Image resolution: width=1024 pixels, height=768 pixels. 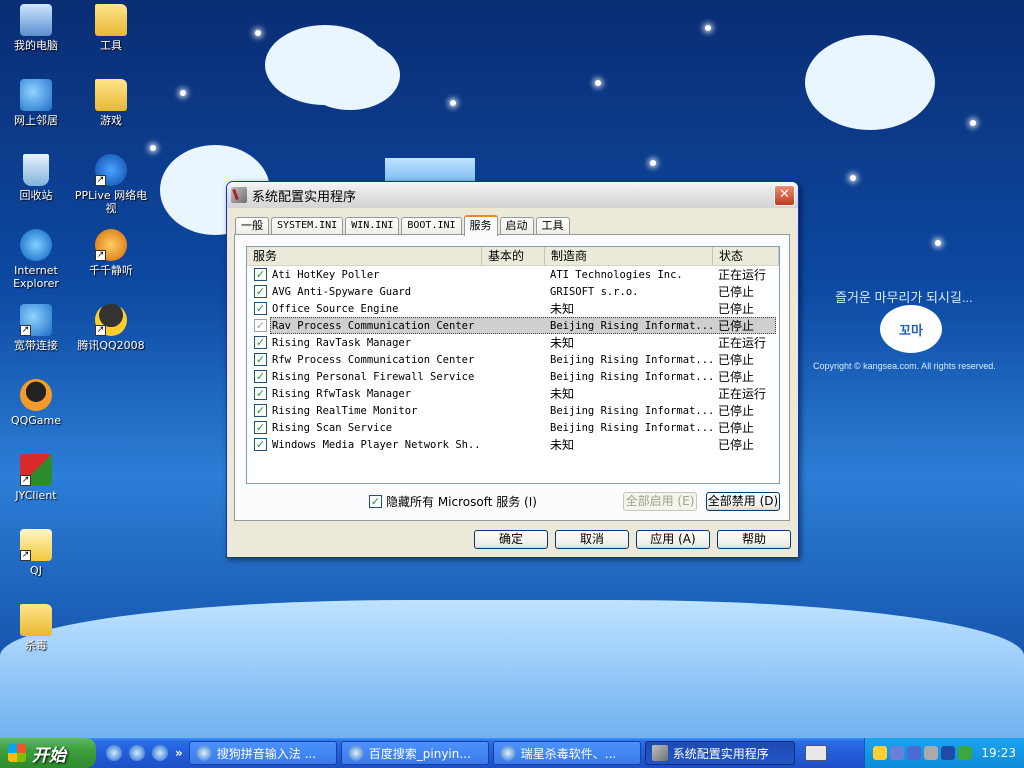 What do you see at coordinates (562, 445) in the screenshot?
I see `service-manufacturer: 未知` at bounding box center [562, 445].